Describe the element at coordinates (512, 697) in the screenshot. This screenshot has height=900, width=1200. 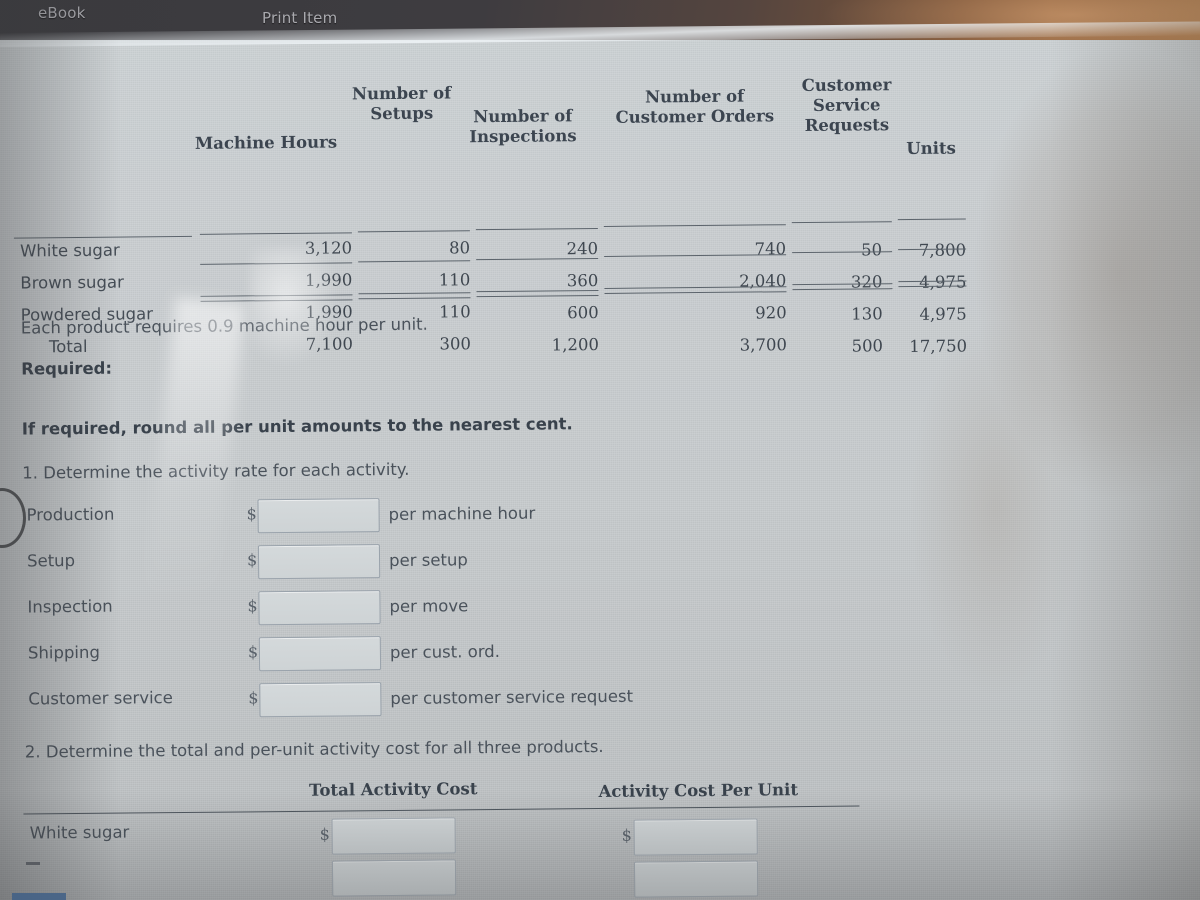
I see `activity-rate-unit: per customer service request` at that location.